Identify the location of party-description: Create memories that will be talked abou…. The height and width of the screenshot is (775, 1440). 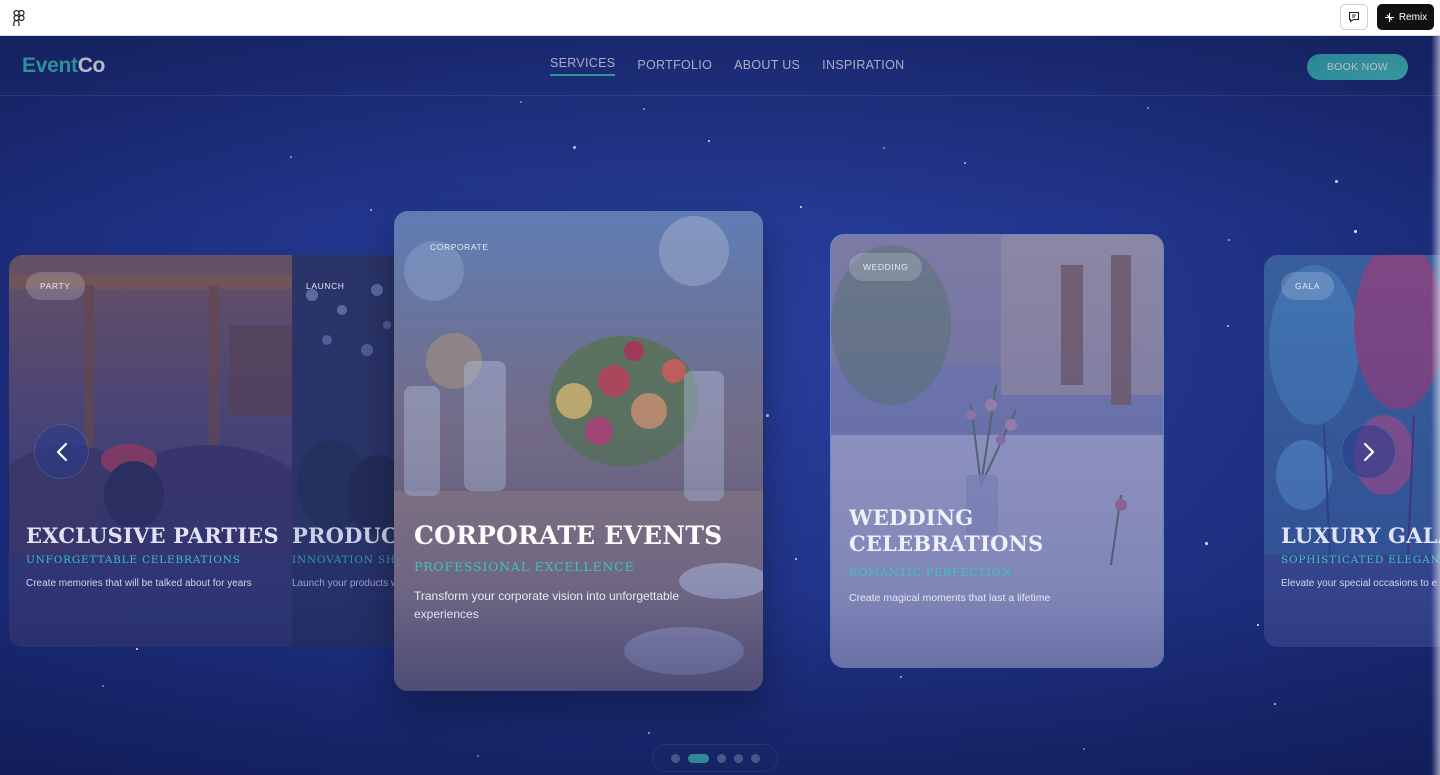
(139, 583).